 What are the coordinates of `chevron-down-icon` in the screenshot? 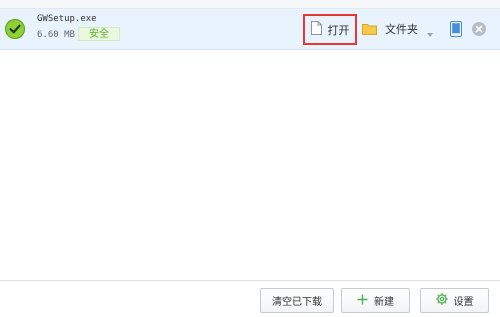 It's located at (430, 35).